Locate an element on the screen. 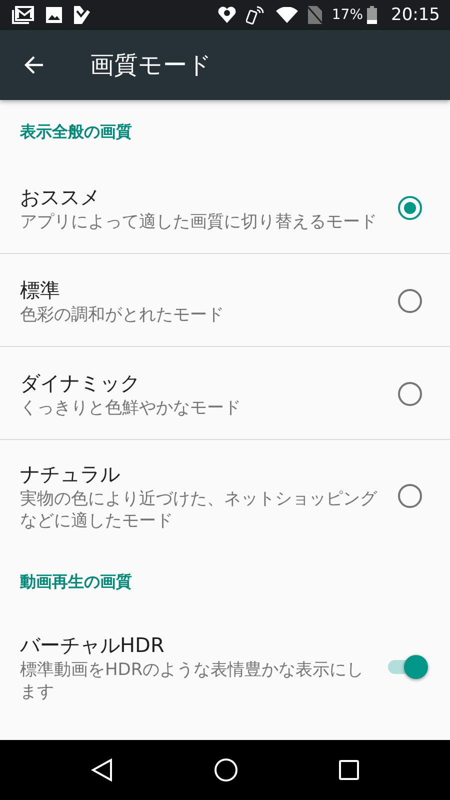 This screenshot has height=800, width=450. setting-title: ナチュラル is located at coordinates (70, 474).